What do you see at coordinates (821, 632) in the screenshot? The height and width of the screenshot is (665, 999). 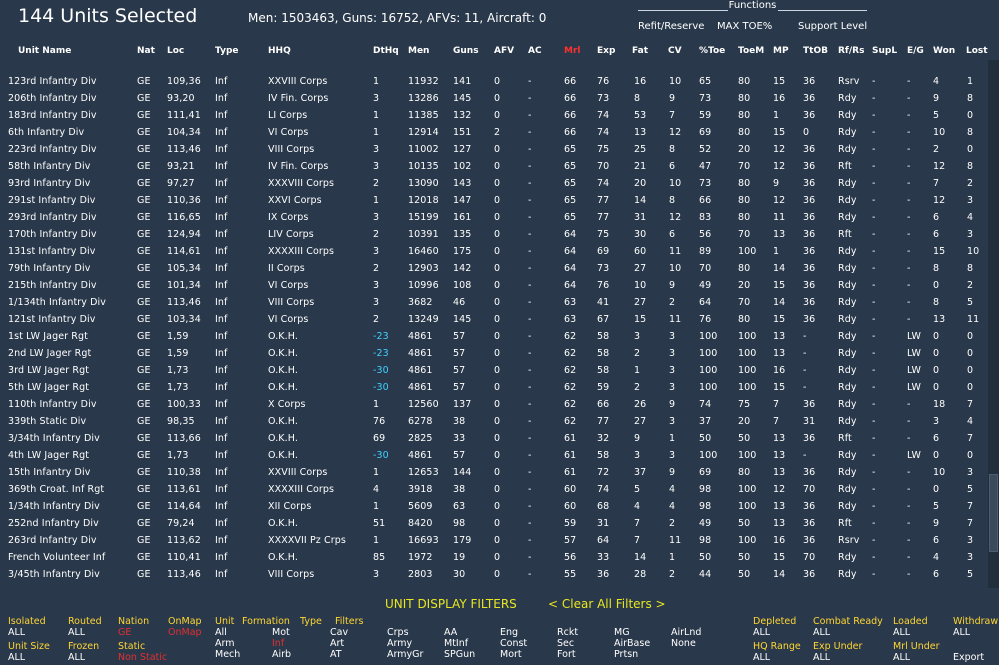 I see `combat-ready-filter-value: ALL` at bounding box center [821, 632].